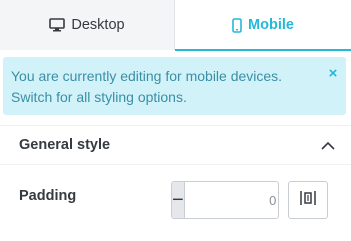  Describe the element at coordinates (48, 196) in the screenshot. I see `padding-label: Padding` at that location.